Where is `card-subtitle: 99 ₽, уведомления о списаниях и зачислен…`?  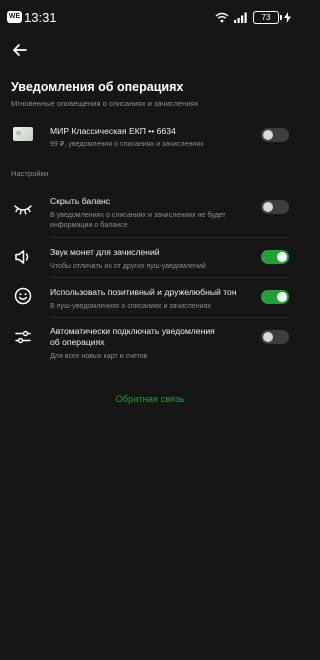 card-subtitle: 99 ₽, уведомления о списаниях и зачислен… is located at coordinates (127, 144).